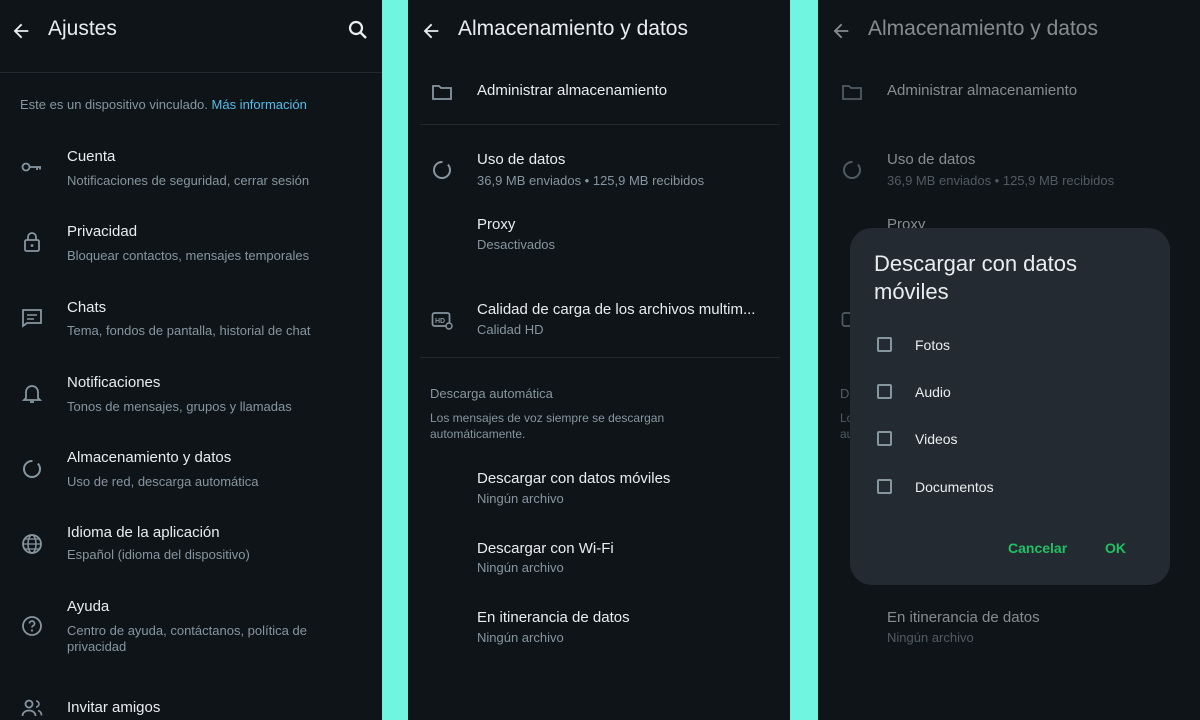 The height and width of the screenshot is (720, 1200). Describe the element at coordinates (32, 626) in the screenshot. I see `help-icon` at that location.